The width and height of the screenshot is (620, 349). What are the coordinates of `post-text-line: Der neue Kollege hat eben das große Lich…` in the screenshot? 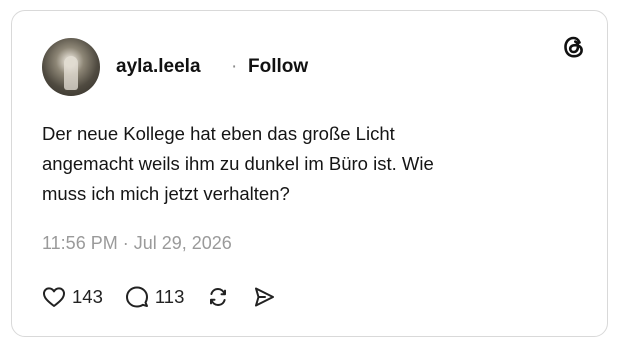 It's located at (218, 133).